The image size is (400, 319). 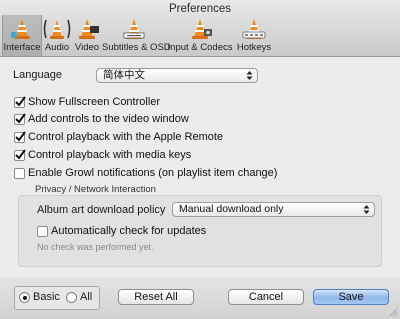 I want to click on option-checkbox-apple-remote, so click(x=20, y=137).